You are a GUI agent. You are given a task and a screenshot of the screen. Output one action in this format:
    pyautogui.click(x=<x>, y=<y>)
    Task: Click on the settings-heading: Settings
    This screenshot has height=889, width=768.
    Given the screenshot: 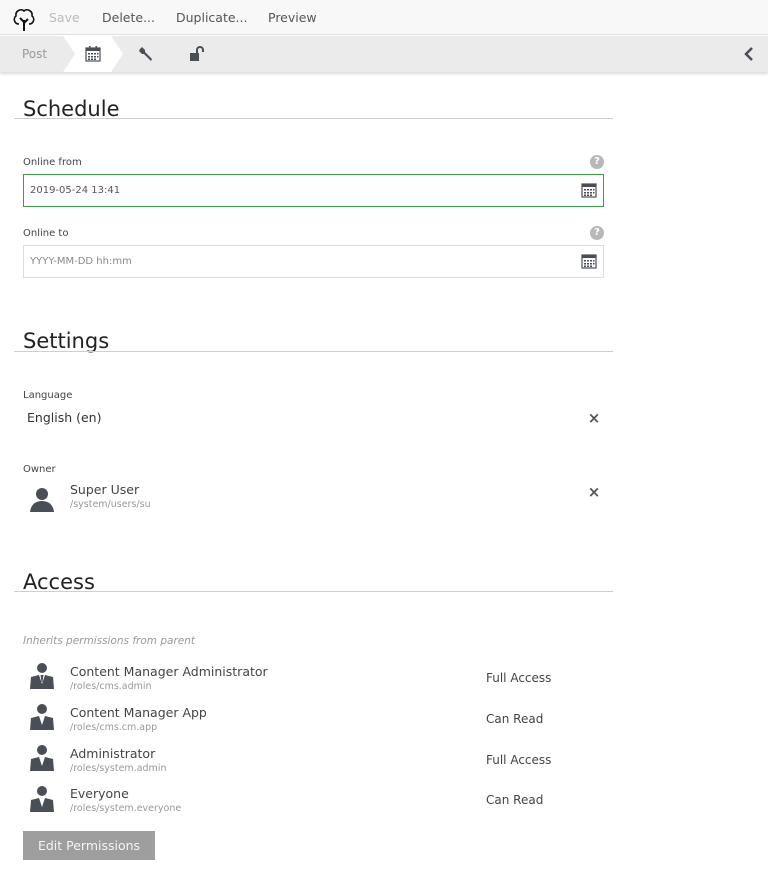 What is the action you would take?
    pyautogui.click(x=66, y=341)
    